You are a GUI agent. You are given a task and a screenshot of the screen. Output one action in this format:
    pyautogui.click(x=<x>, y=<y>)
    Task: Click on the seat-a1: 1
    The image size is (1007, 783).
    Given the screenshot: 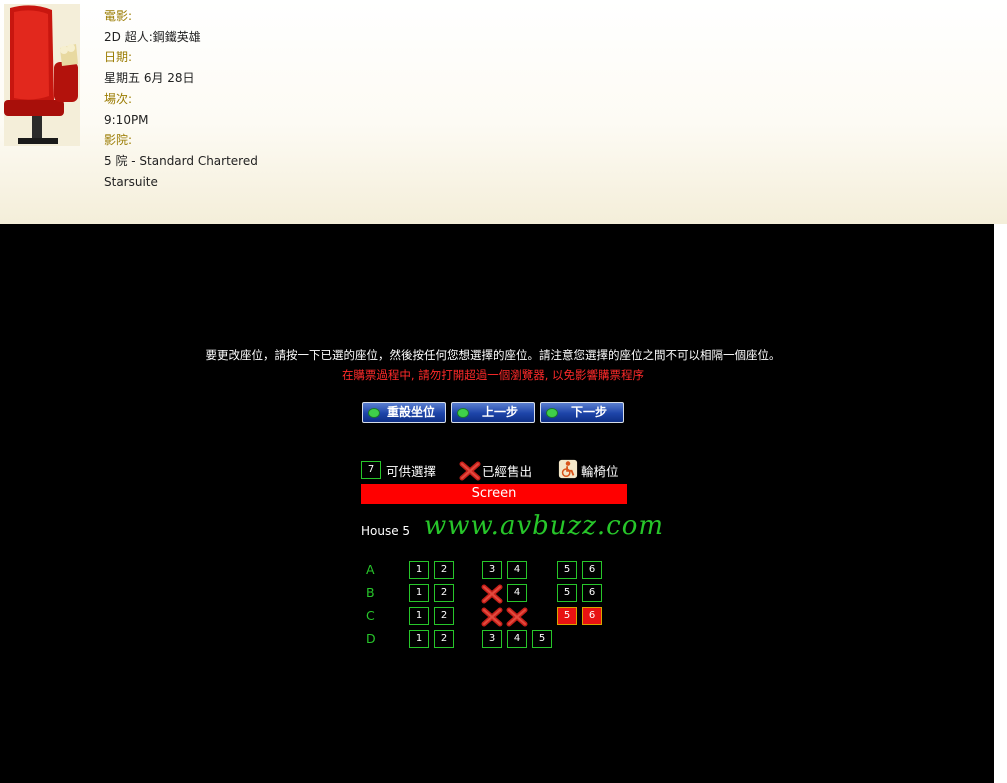 What is the action you would take?
    pyautogui.click(x=419, y=570)
    